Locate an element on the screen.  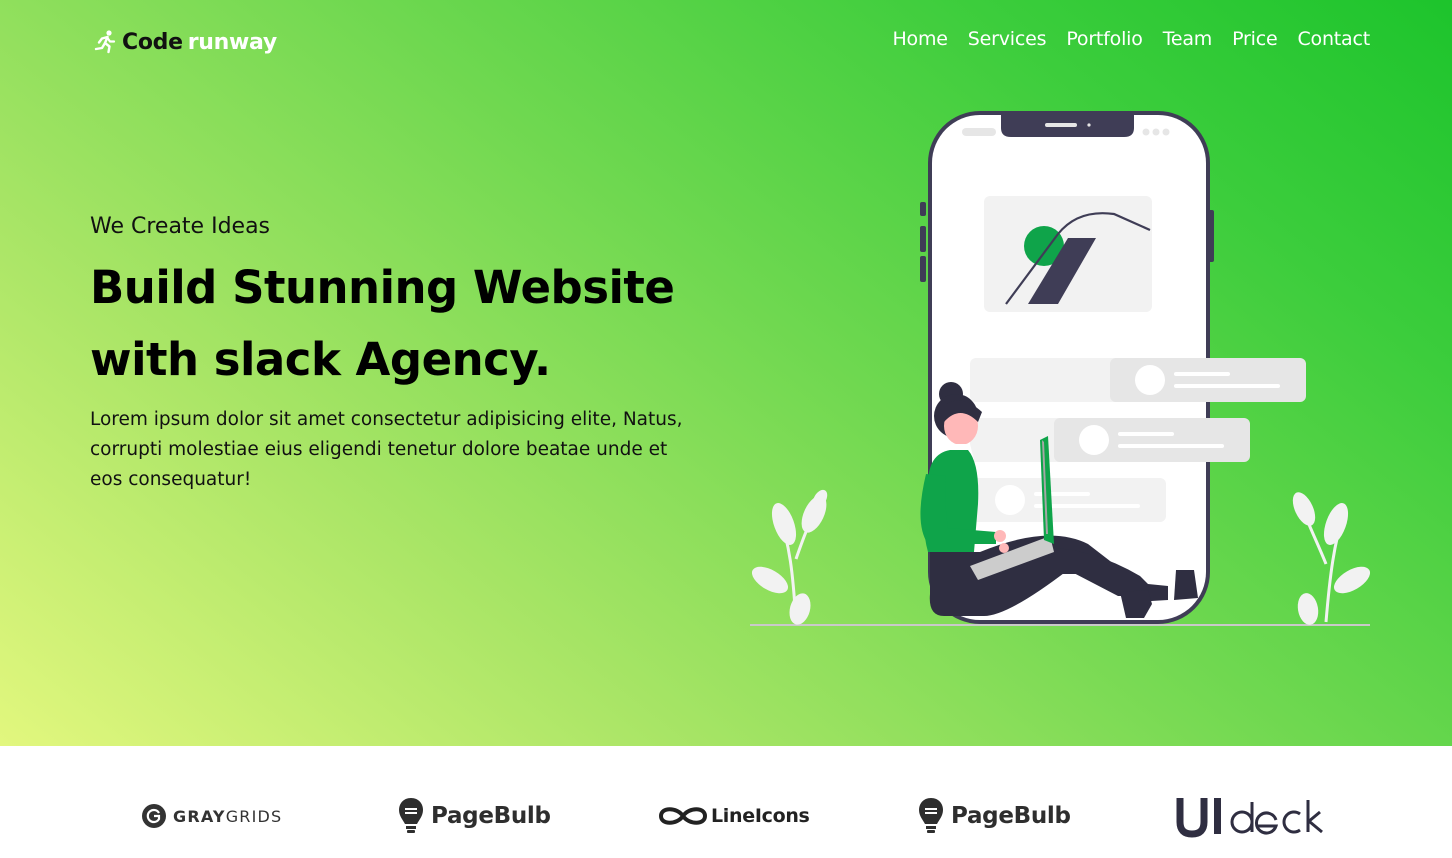
running-person-icon is located at coordinates (105, 42).